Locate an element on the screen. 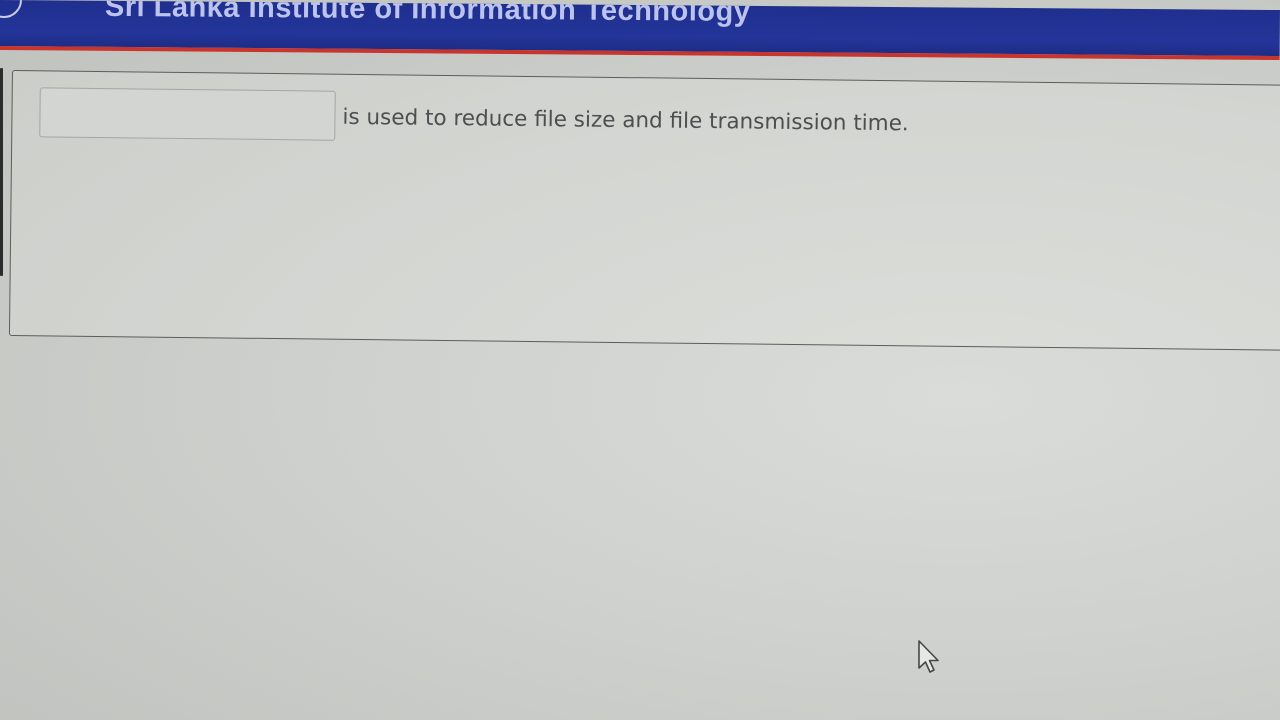  answer-input is located at coordinates (187, 114).